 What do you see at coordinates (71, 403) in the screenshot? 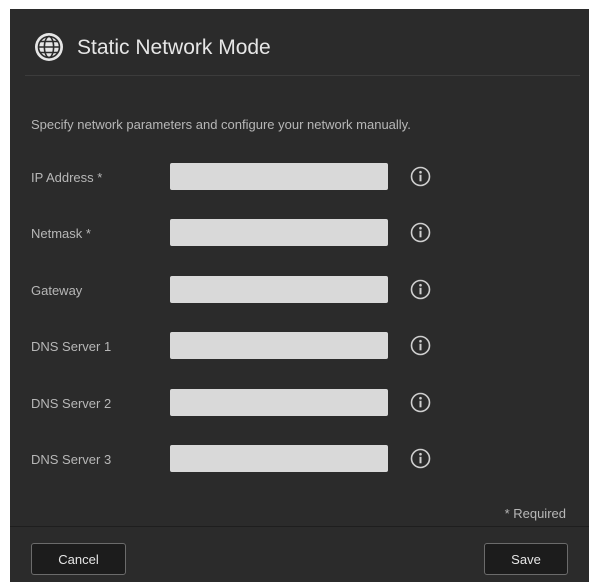
I see `dns-server-2-label: DNS Server 2` at bounding box center [71, 403].